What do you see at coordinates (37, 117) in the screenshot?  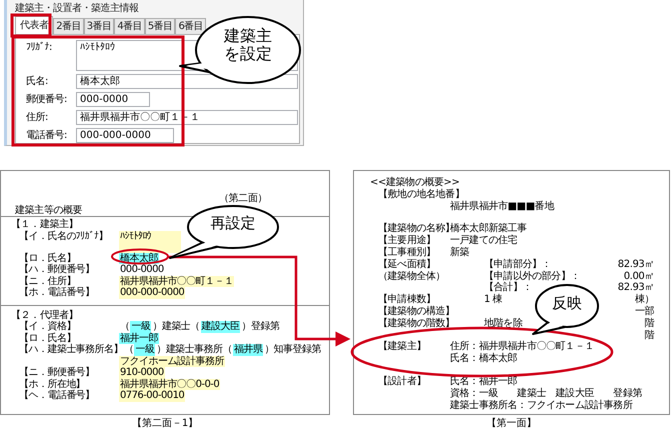 I see `field-label: 住所:` at bounding box center [37, 117].